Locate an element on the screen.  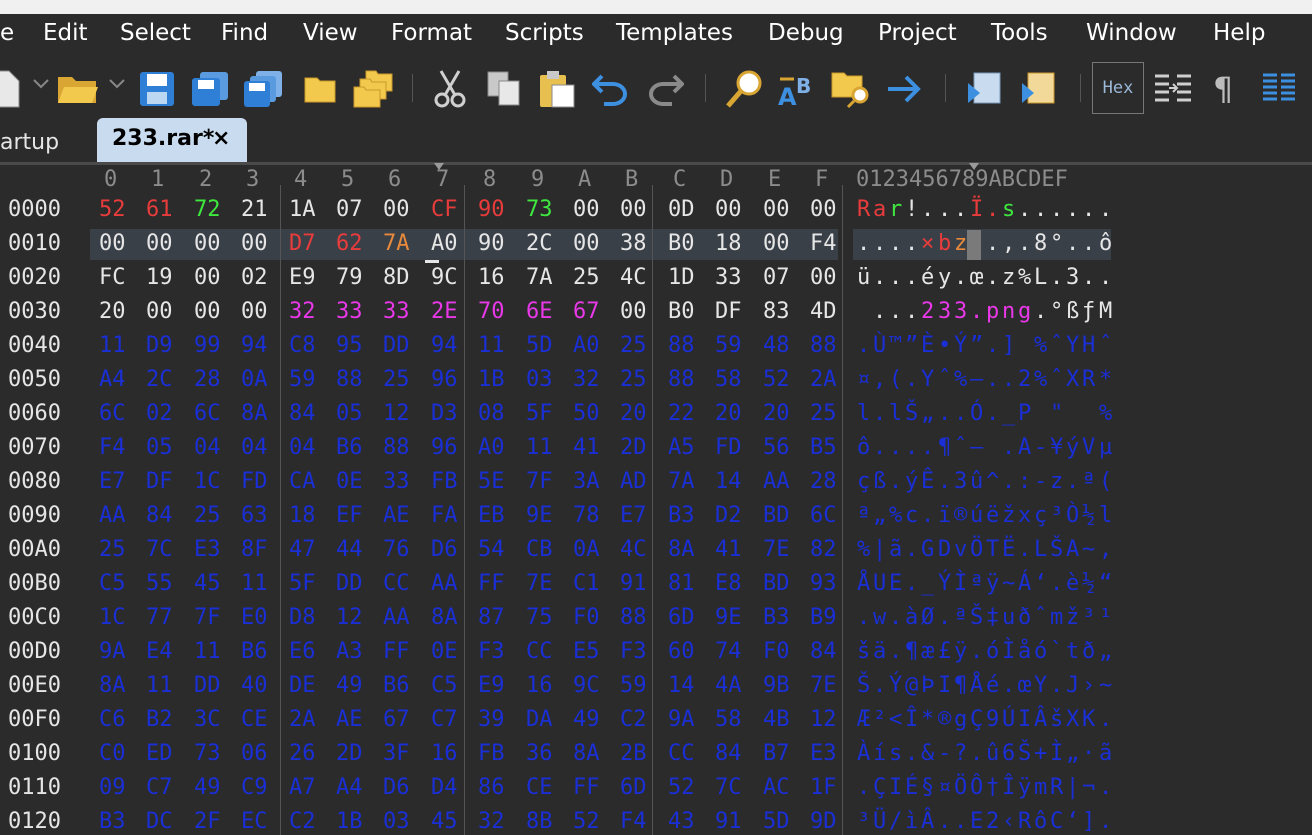
ascii-char: U is located at coordinates (879, 583).